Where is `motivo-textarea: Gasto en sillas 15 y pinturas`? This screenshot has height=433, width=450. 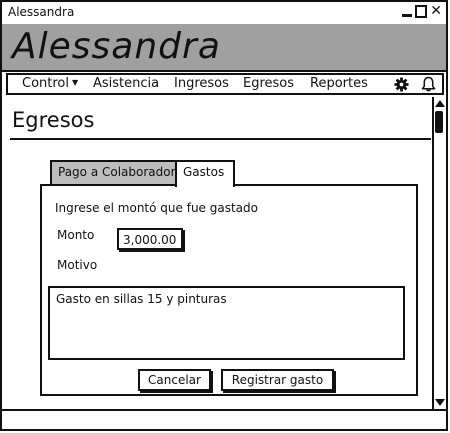
motivo-textarea: Gasto en sillas 15 y pinturas is located at coordinates (226, 323).